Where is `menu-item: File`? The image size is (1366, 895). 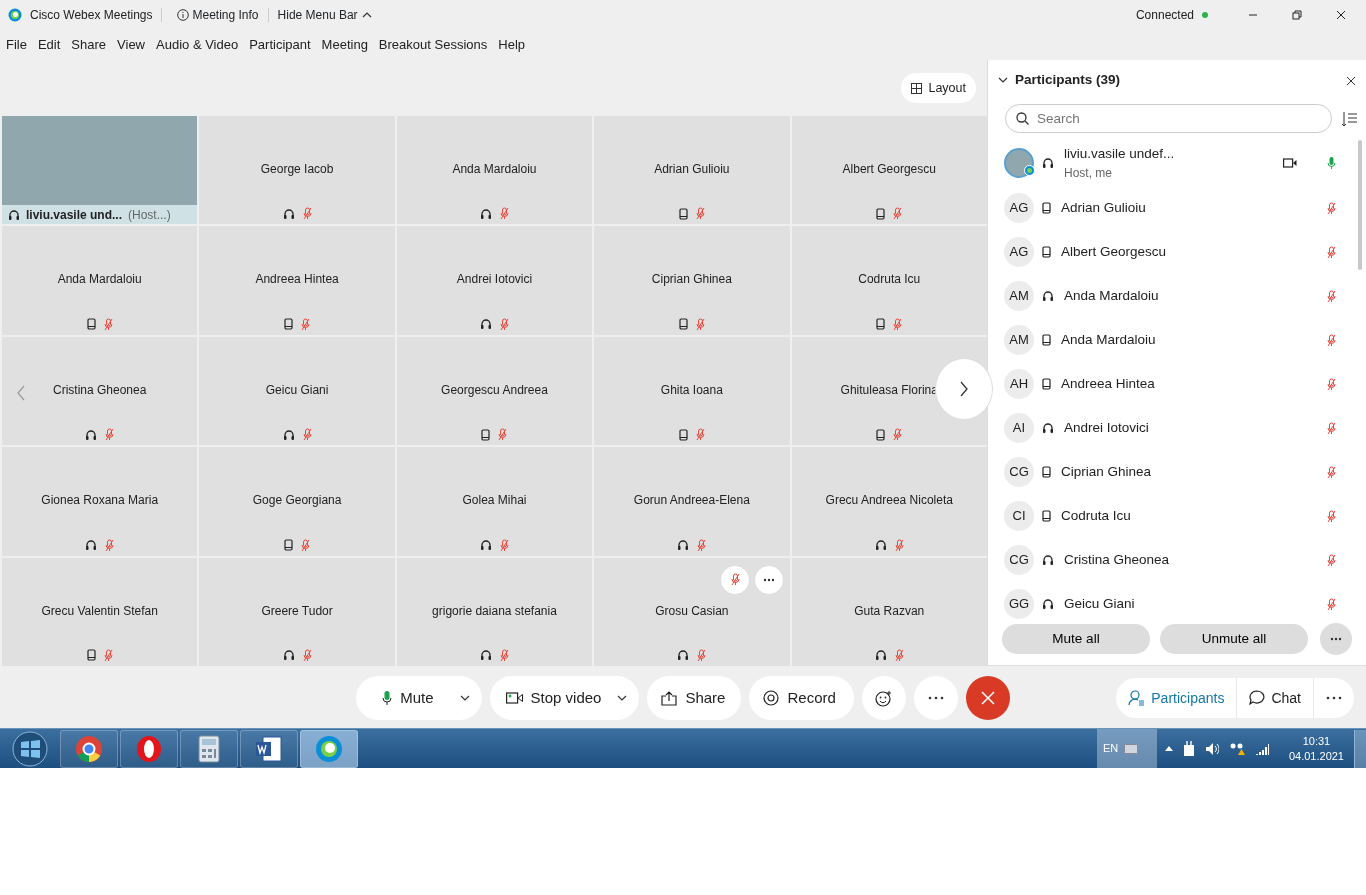
menu-item: File is located at coordinates (16, 45).